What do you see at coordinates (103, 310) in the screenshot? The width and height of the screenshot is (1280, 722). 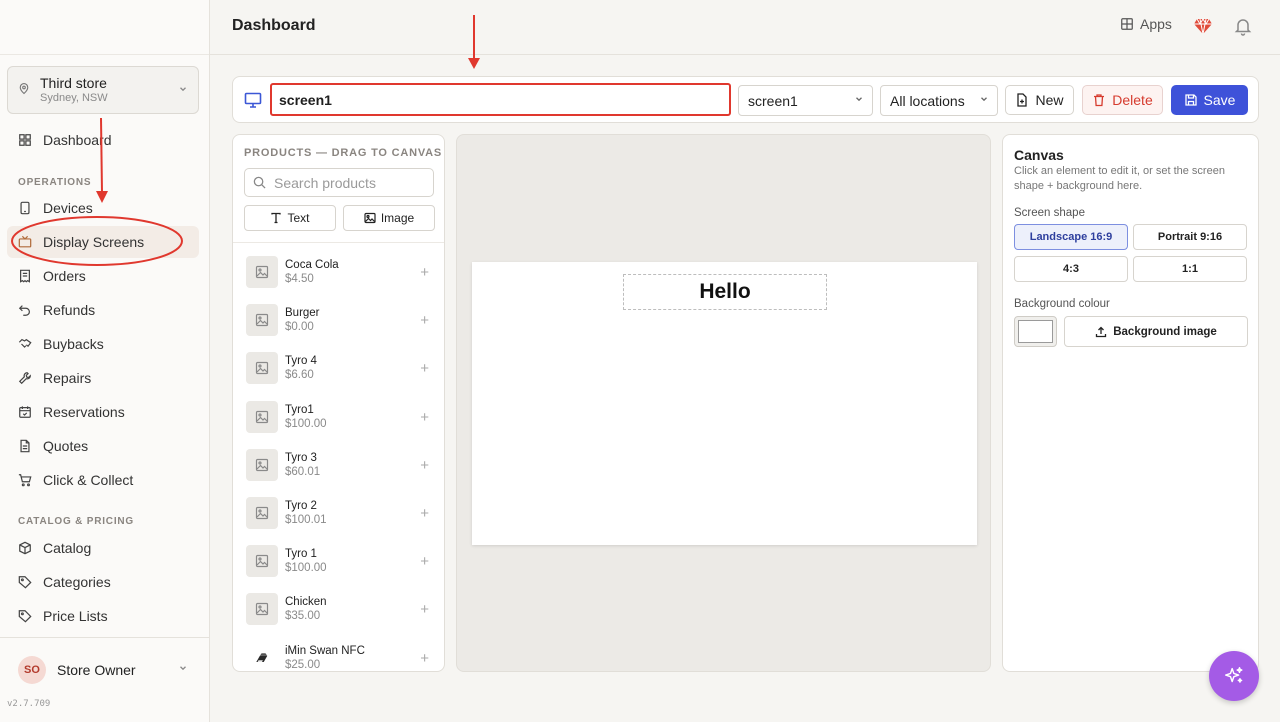 I see `sidebar-item-refunds: Refunds` at bounding box center [103, 310].